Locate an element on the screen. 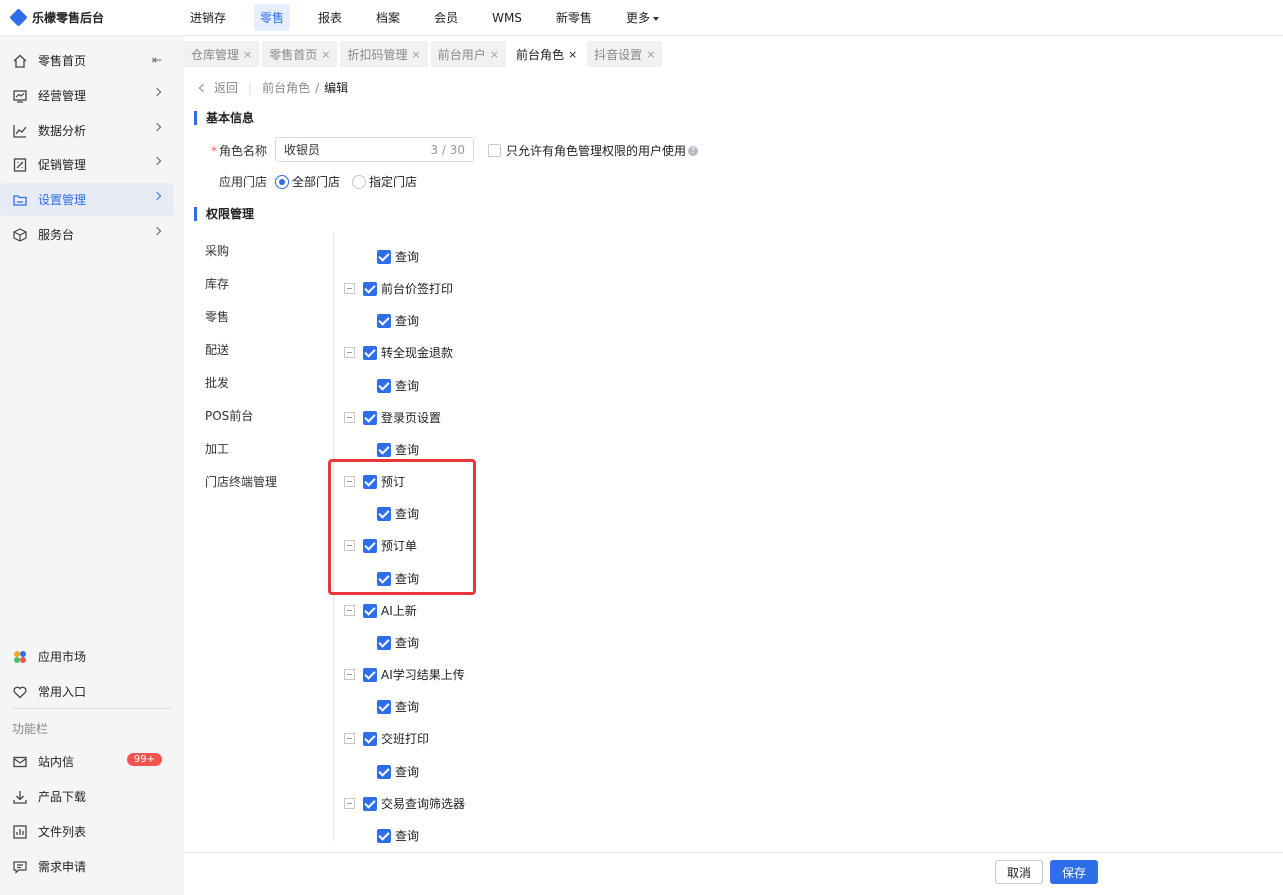 Image resolution: width=1283 pixels, height=895 pixels. perm-category-store-terminal: 门店终端管理 is located at coordinates (241, 481).